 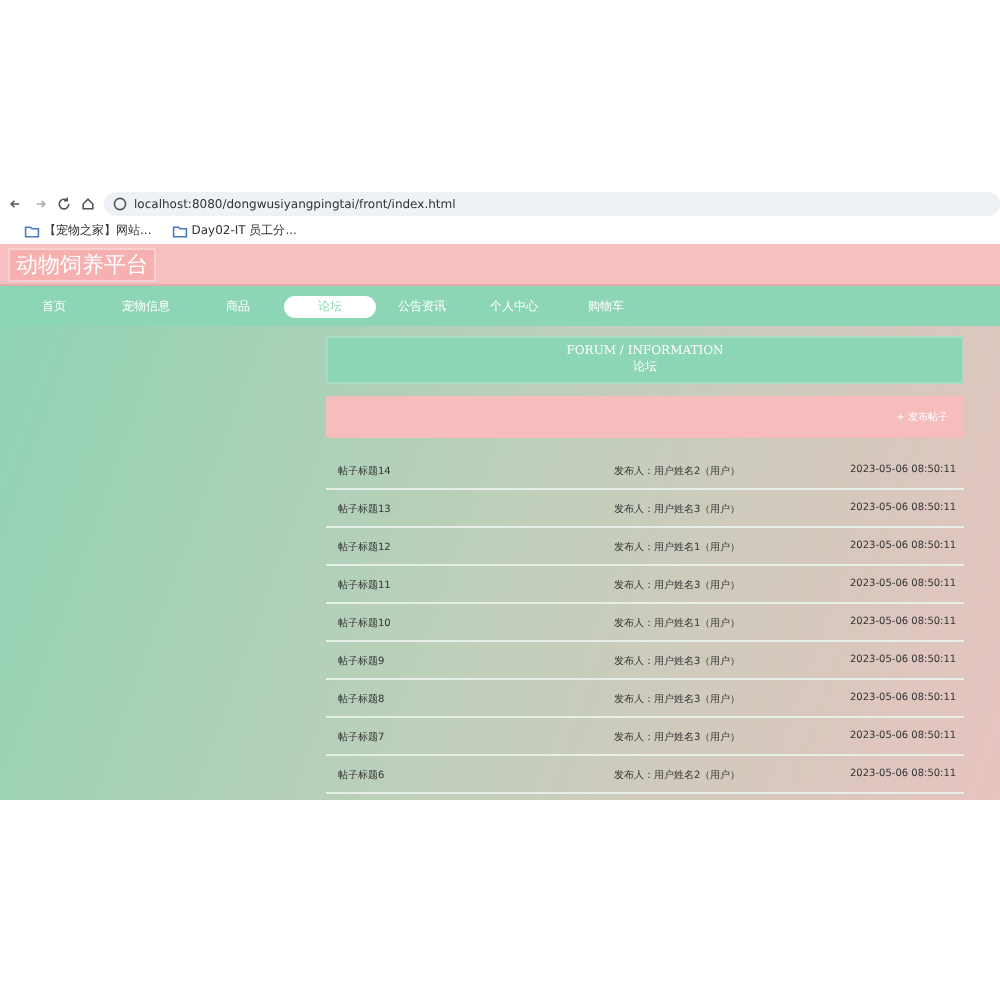 What do you see at coordinates (88, 204) in the screenshot?
I see `home-icon` at bounding box center [88, 204].